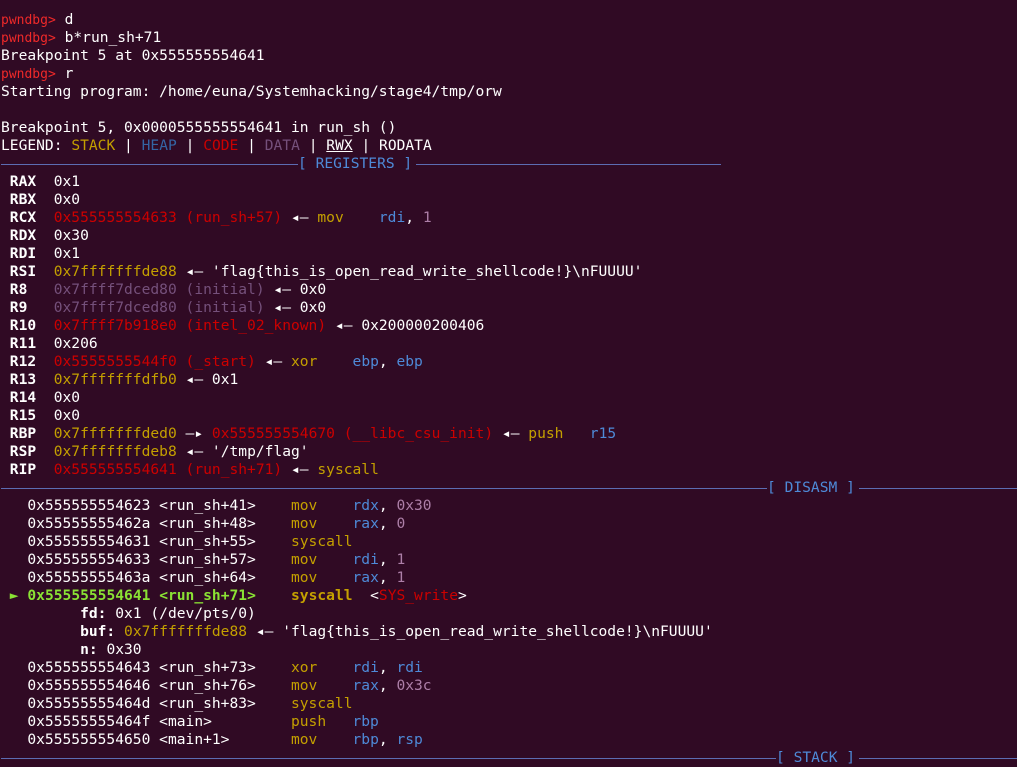  What do you see at coordinates (509, 164) in the screenshot?
I see `registers-separator: [ REGISTERS ]` at bounding box center [509, 164].